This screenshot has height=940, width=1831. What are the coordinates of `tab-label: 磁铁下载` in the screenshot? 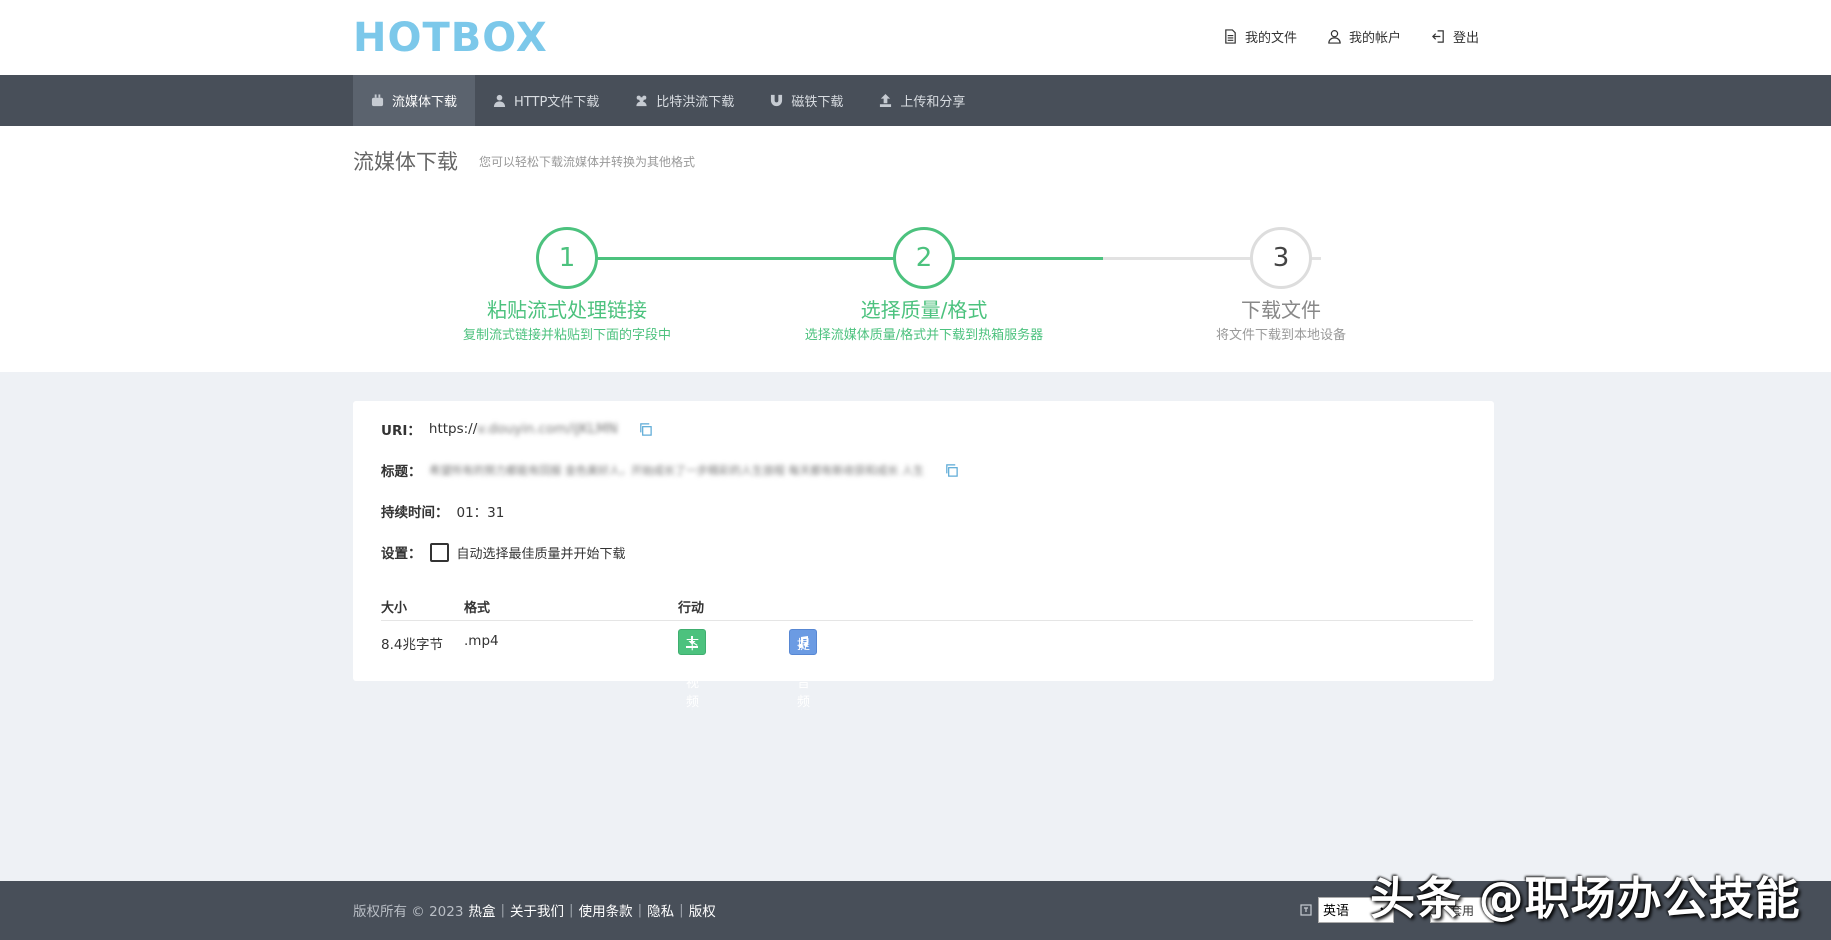 It's located at (817, 102).